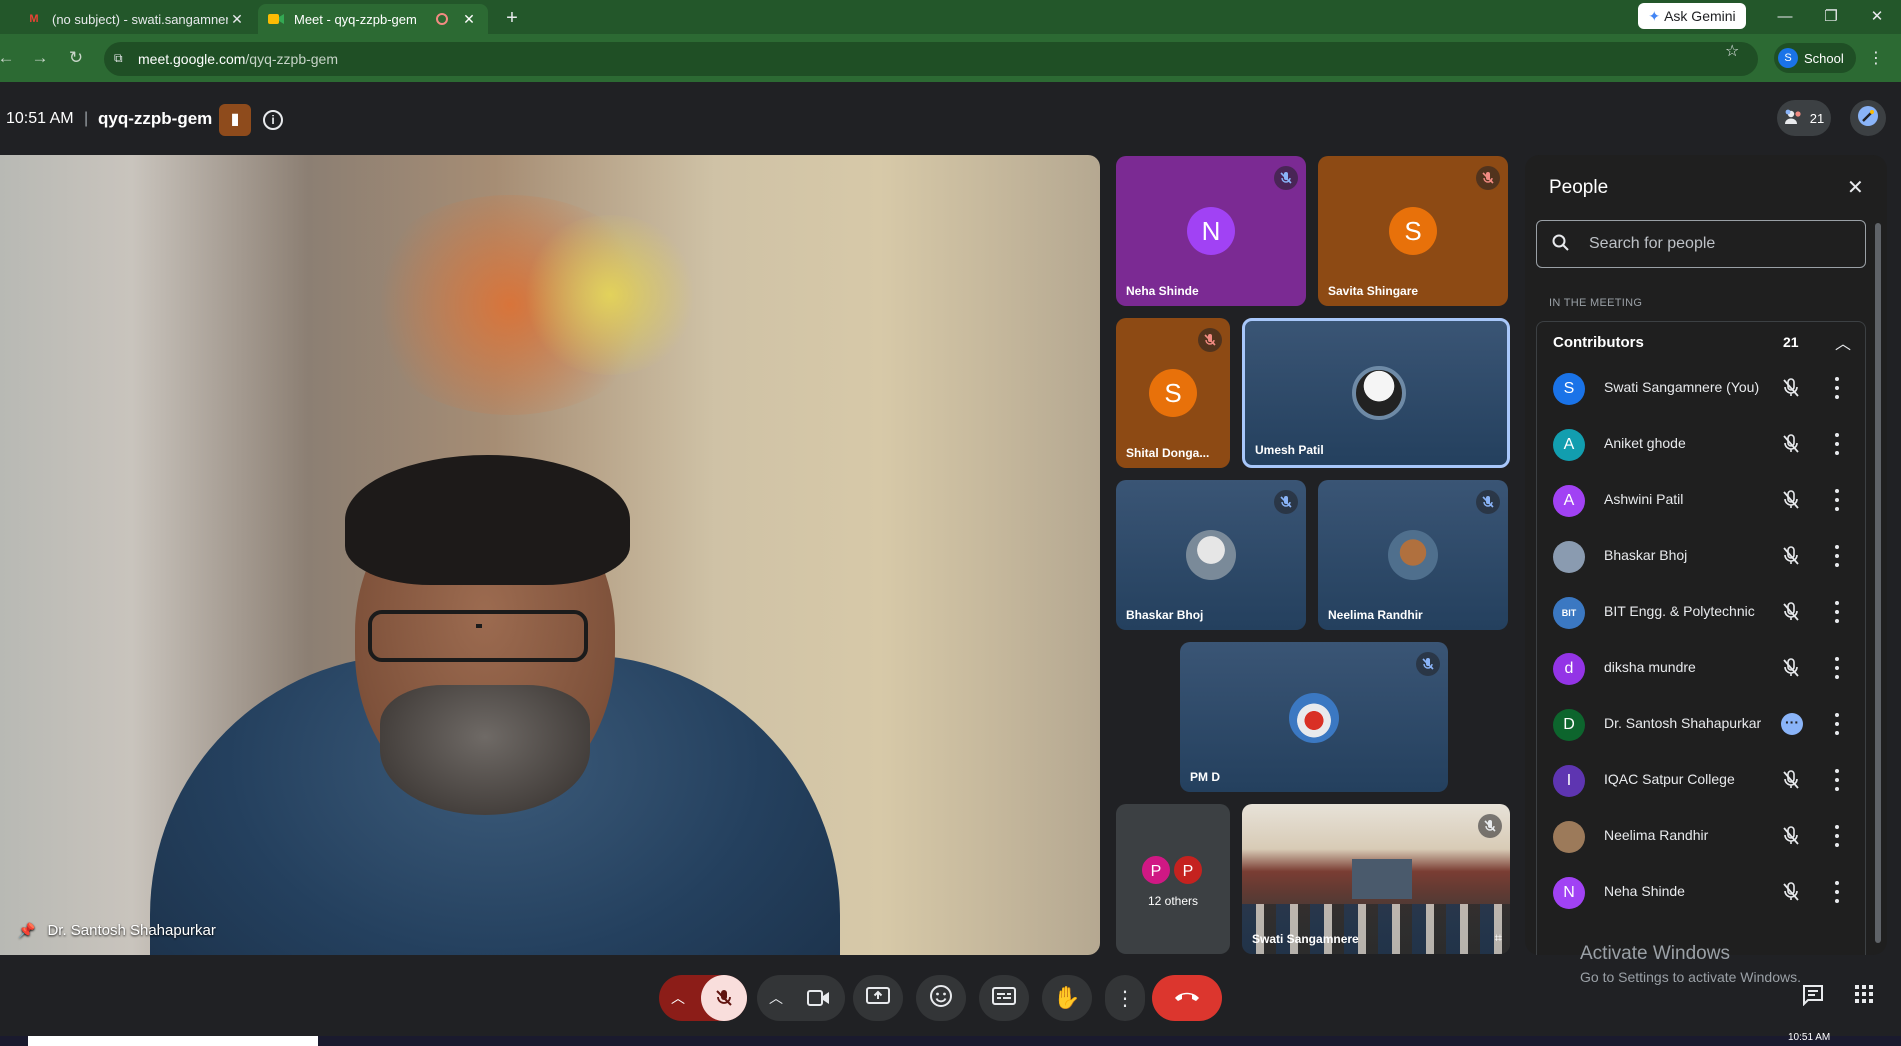 The height and width of the screenshot is (1046, 1901). Describe the element at coordinates (1864, 996) in the screenshot. I see `activities-grid-icon` at that location.